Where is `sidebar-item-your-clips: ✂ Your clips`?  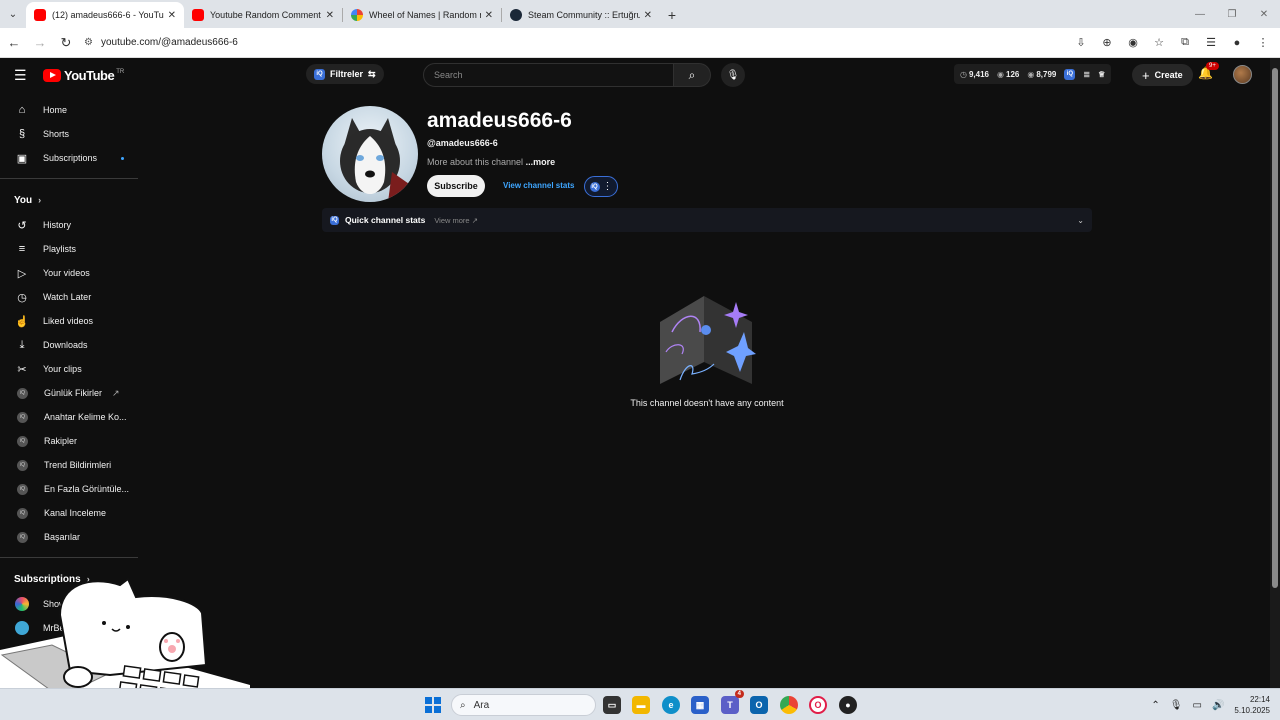 sidebar-item-your-clips: ✂ Your clips is located at coordinates (69, 369).